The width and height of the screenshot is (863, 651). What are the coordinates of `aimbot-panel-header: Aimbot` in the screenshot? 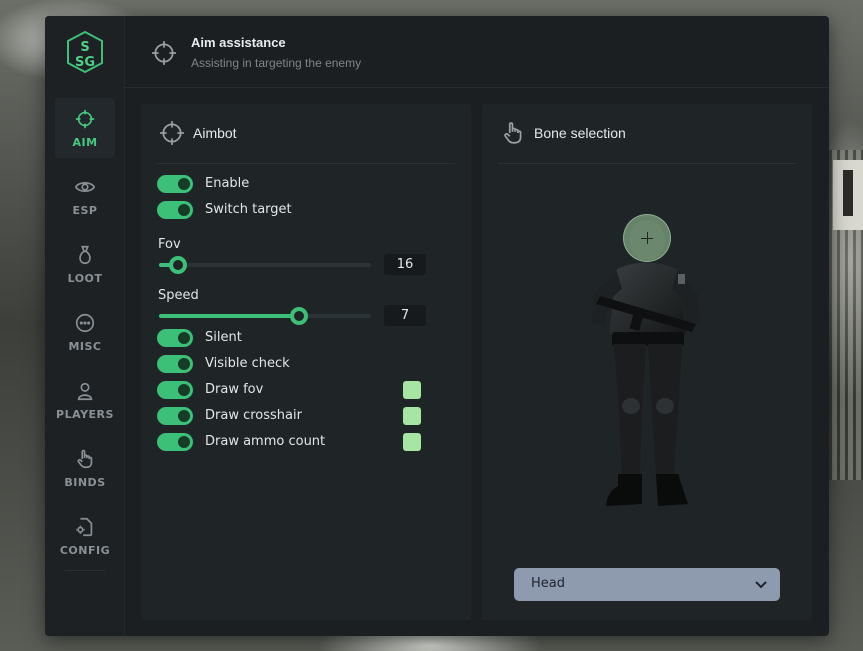 It's located at (306, 141).